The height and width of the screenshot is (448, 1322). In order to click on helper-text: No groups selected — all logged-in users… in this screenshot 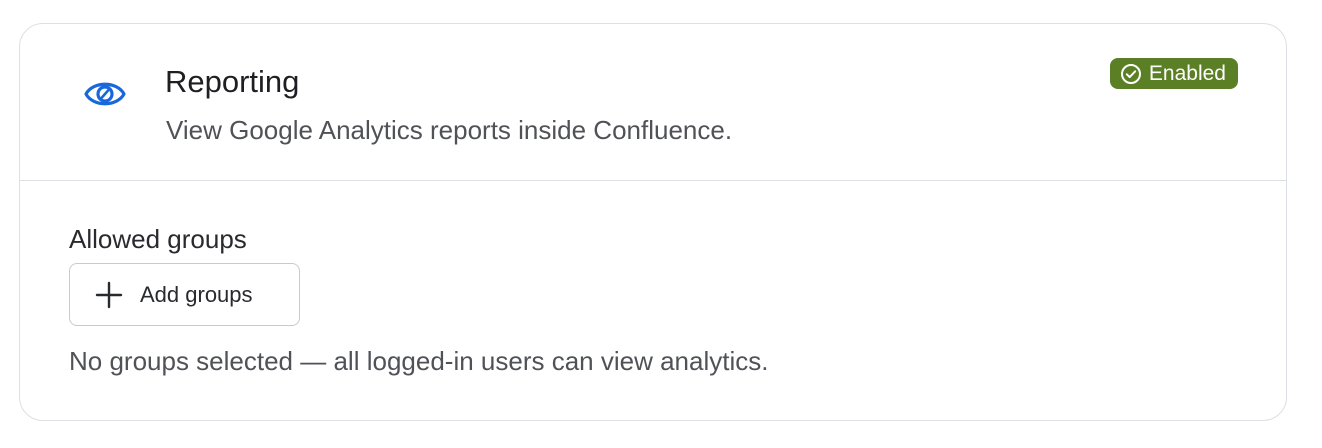, I will do `click(419, 361)`.